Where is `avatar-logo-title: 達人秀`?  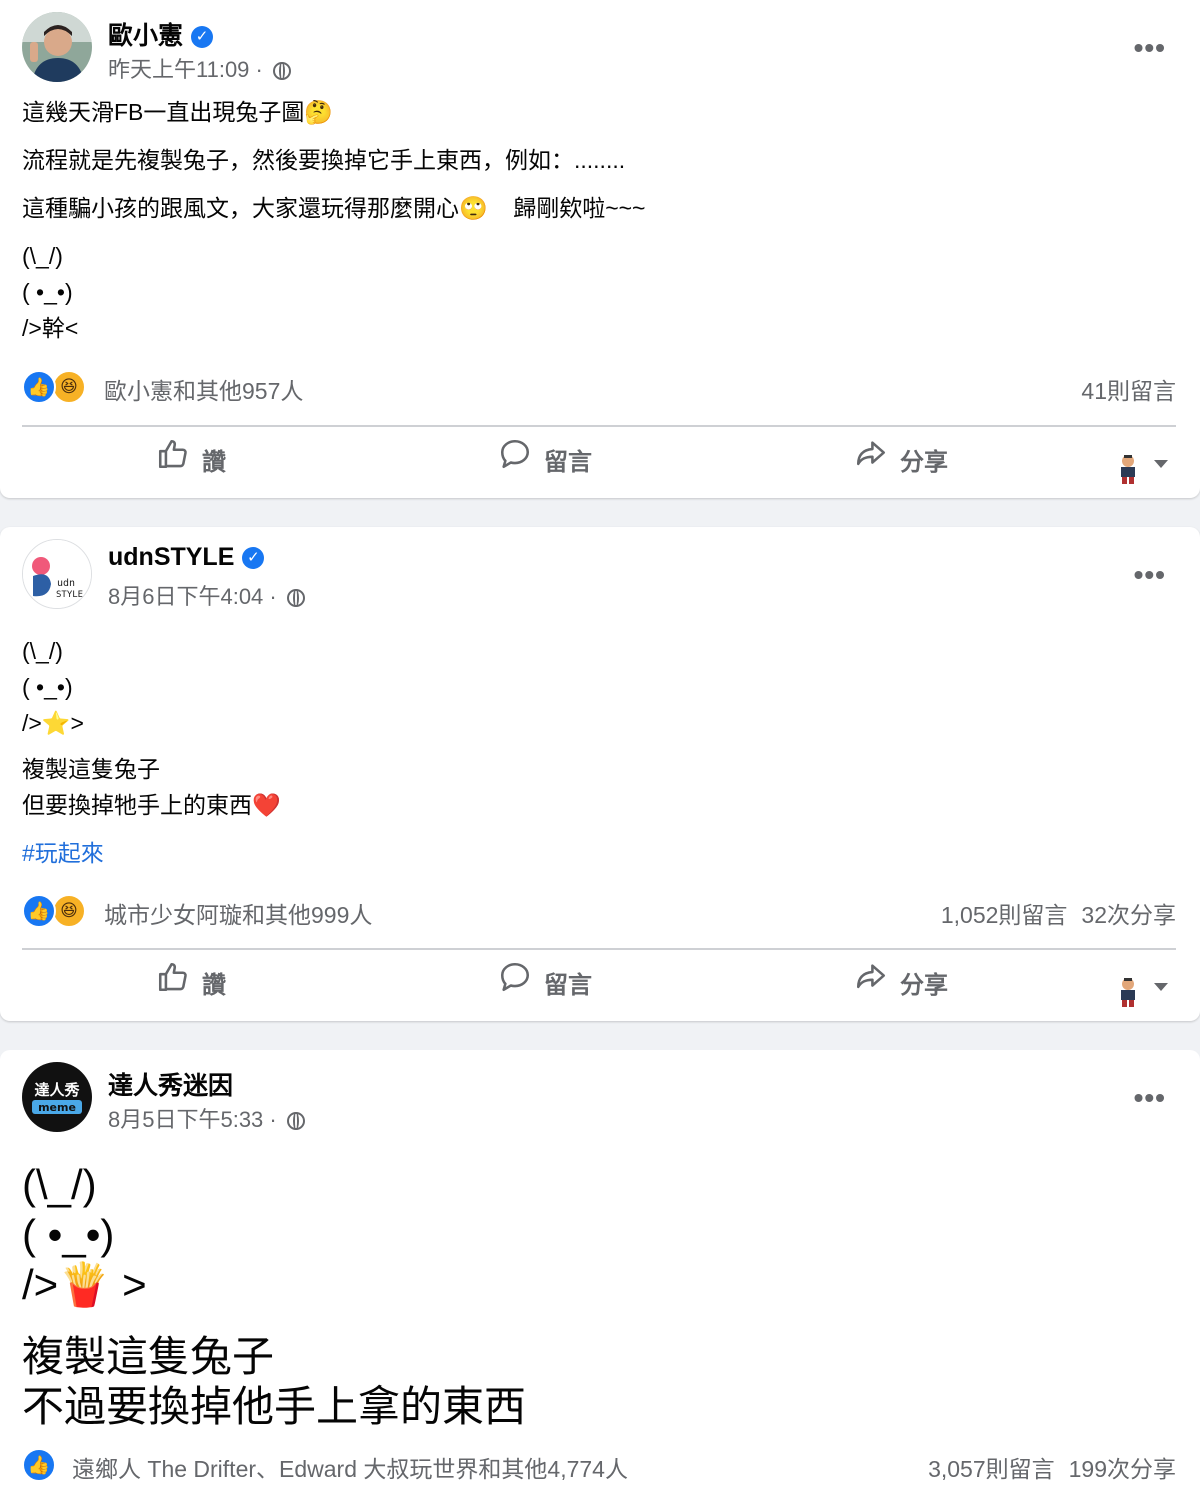
avatar-logo-title: 達人秀 is located at coordinates (57, 1090).